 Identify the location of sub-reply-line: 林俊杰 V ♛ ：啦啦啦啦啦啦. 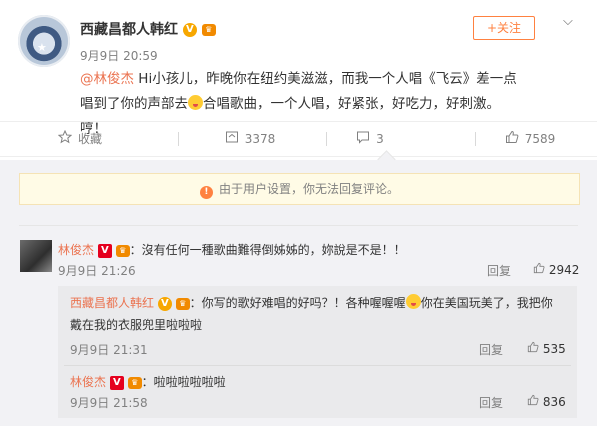
(148, 382).